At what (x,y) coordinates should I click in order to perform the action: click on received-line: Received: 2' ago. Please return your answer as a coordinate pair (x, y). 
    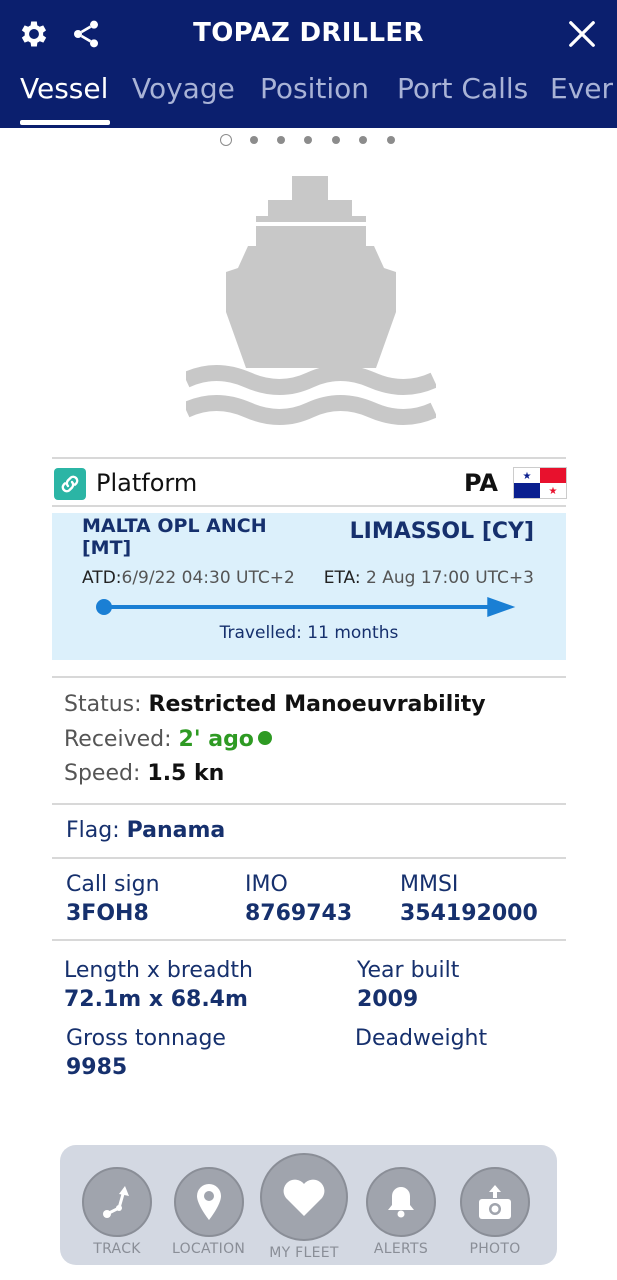
    Looking at the image, I should click on (168, 739).